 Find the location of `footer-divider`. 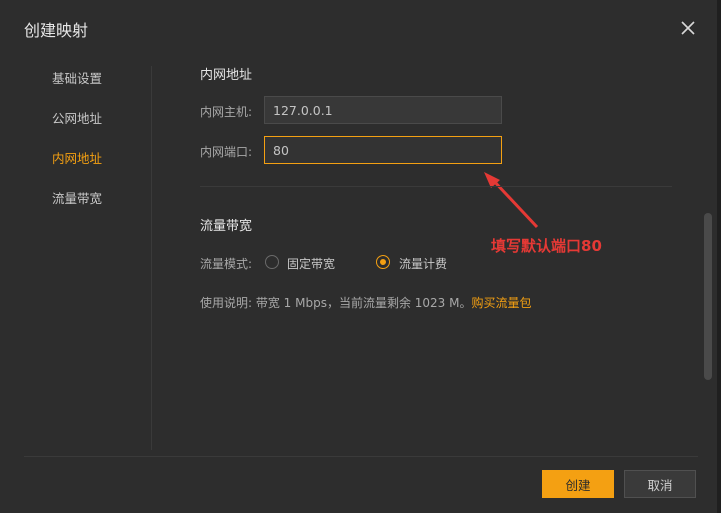

footer-divider is located at coordinates (361, 456).